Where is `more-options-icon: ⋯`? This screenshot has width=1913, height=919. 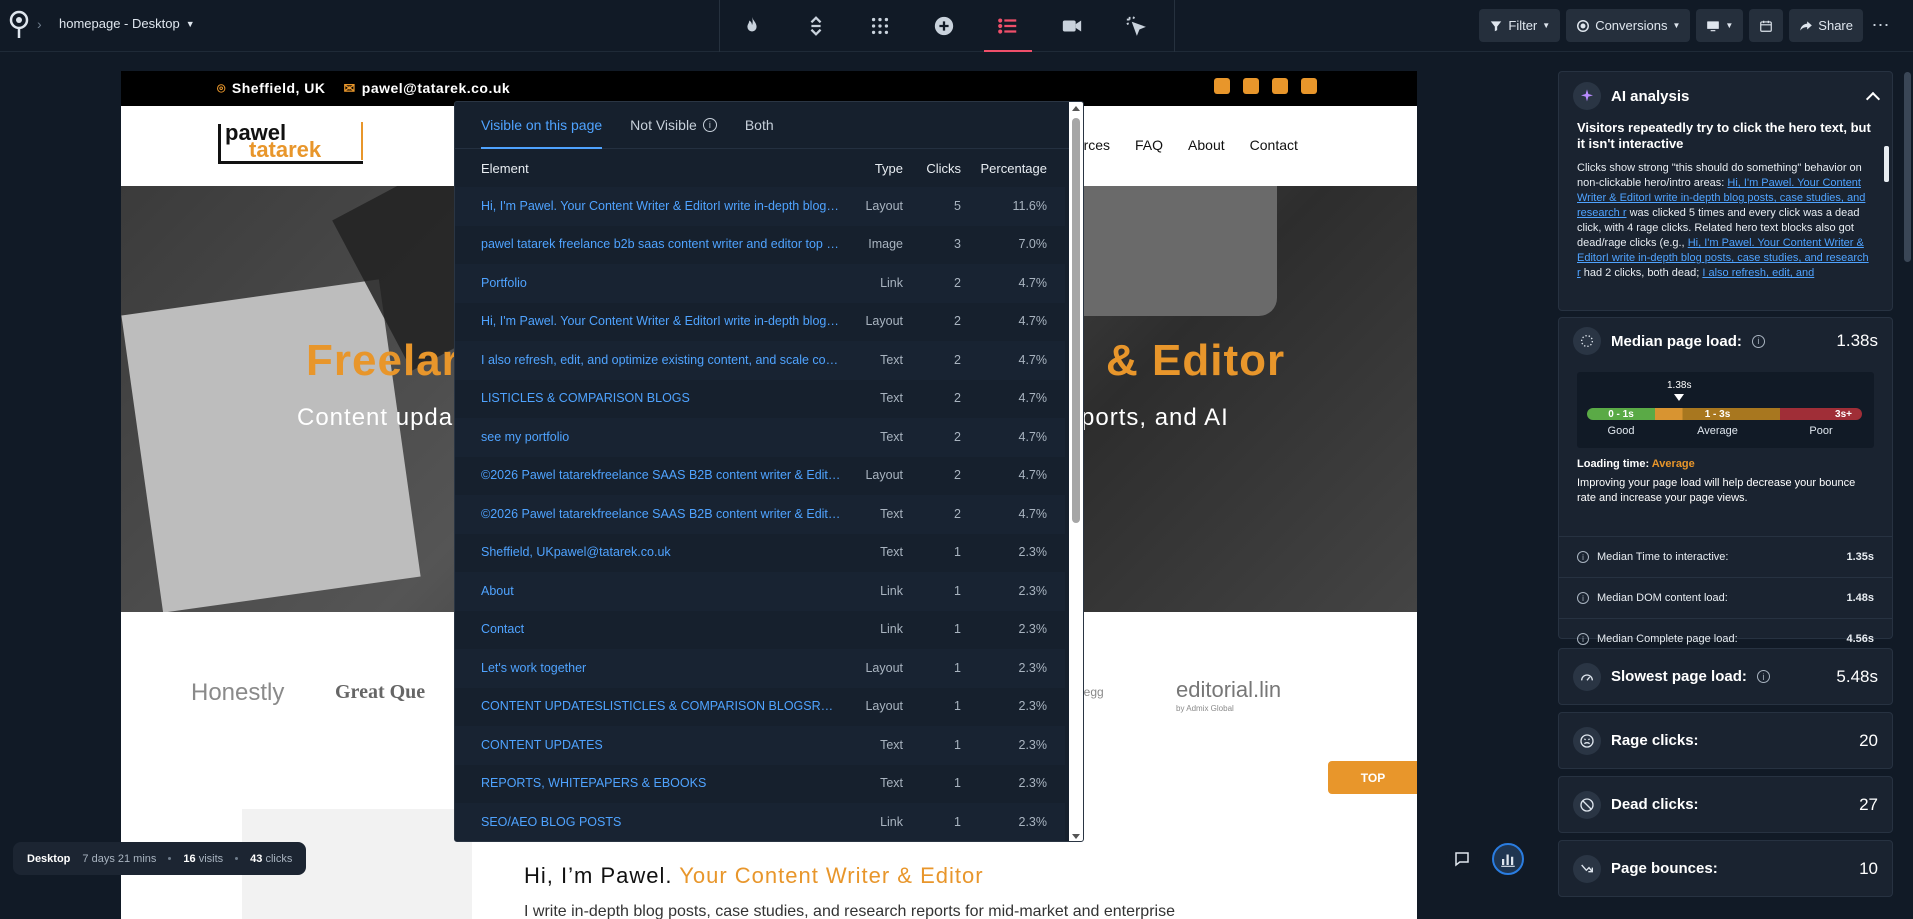 more-options-icon: ⋯ is located at coordinates (1881, 25).